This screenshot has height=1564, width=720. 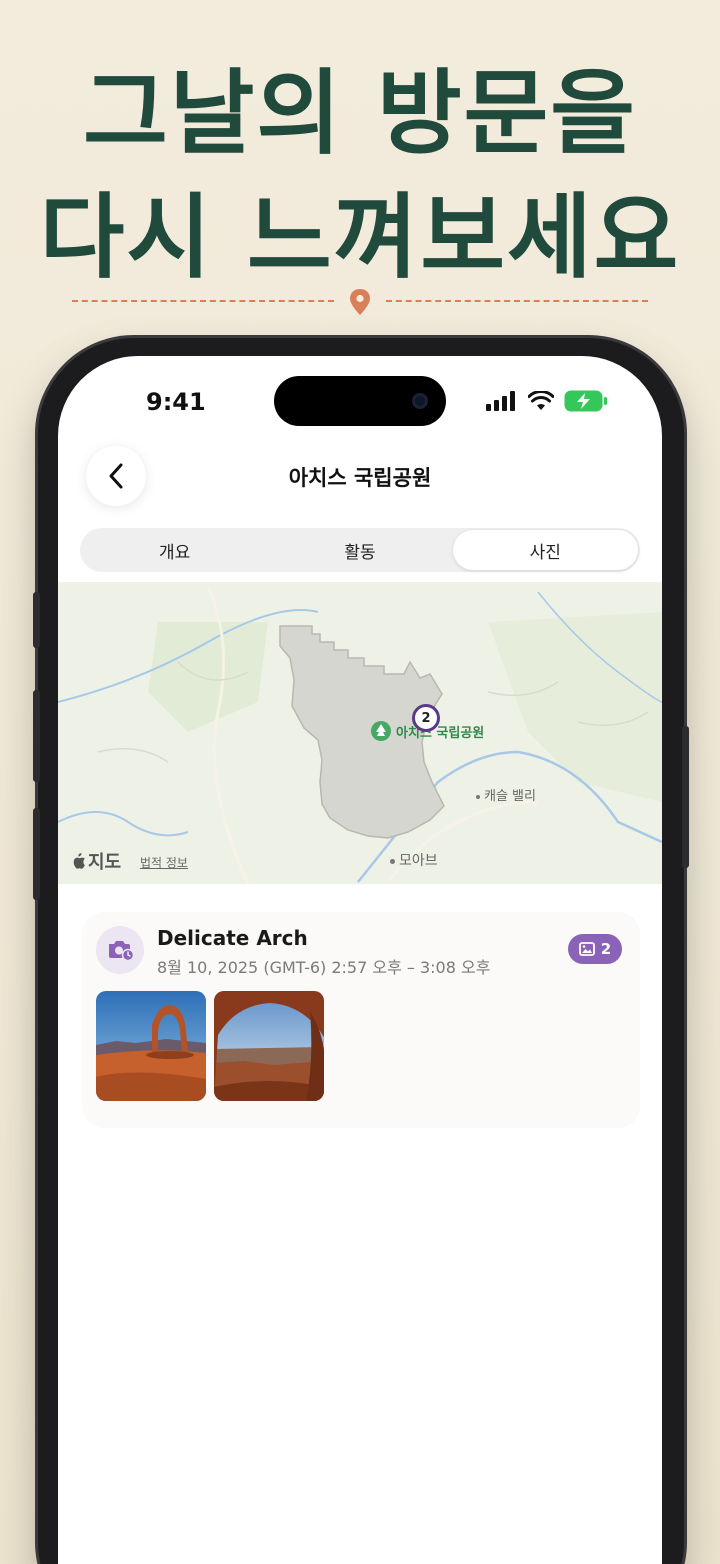 I want to click on volume-up-button, so click(x=36, y=736).